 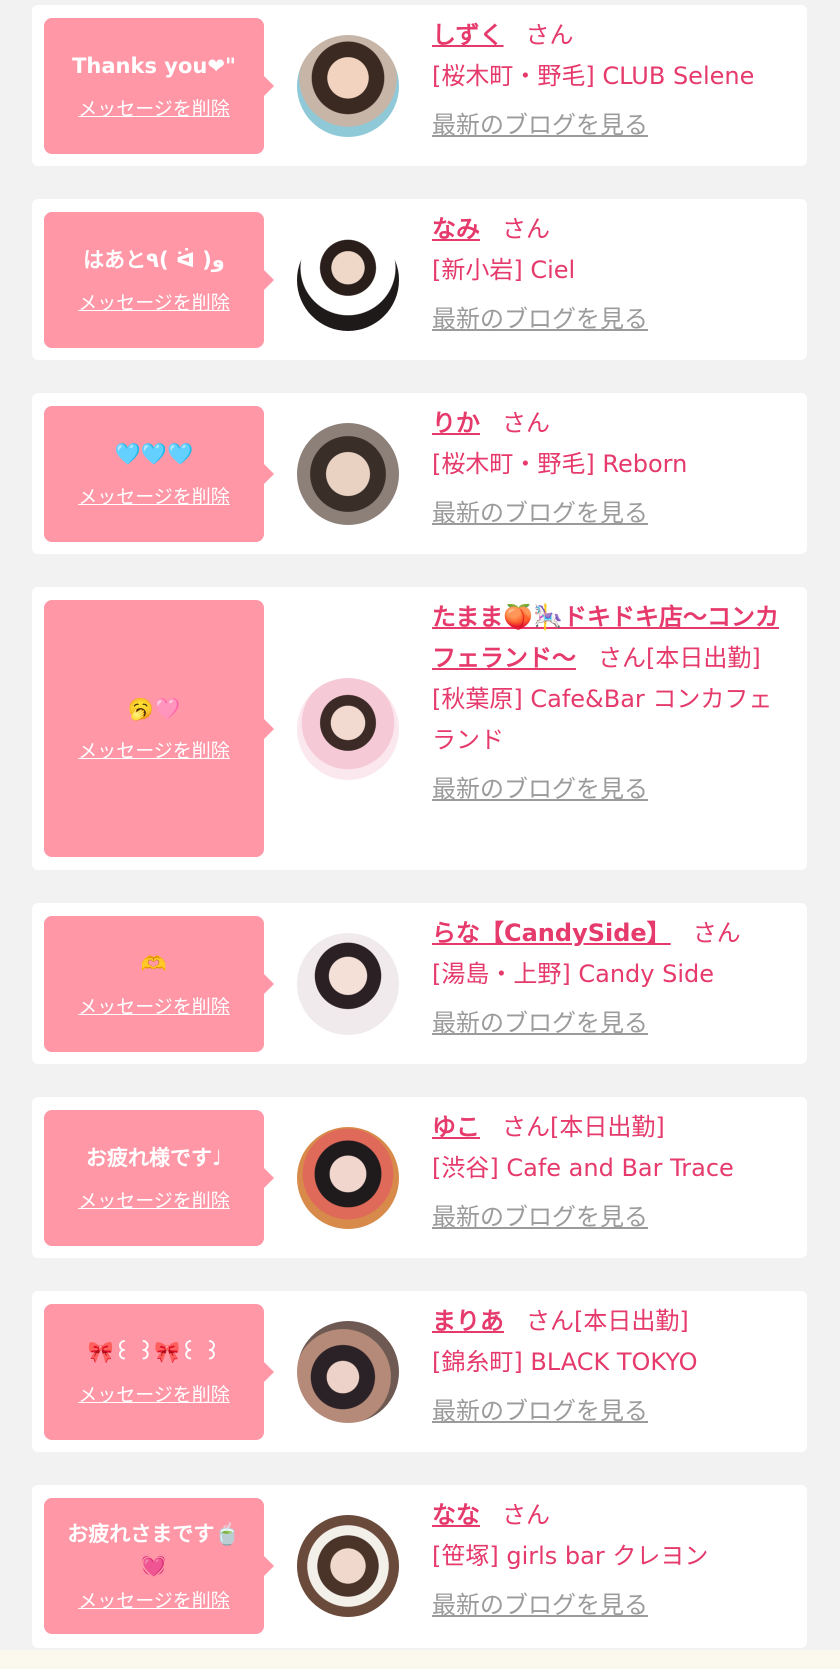 I want to click on message-bubble: 🫶 メッセージを削除, so click(x=159, y=984).